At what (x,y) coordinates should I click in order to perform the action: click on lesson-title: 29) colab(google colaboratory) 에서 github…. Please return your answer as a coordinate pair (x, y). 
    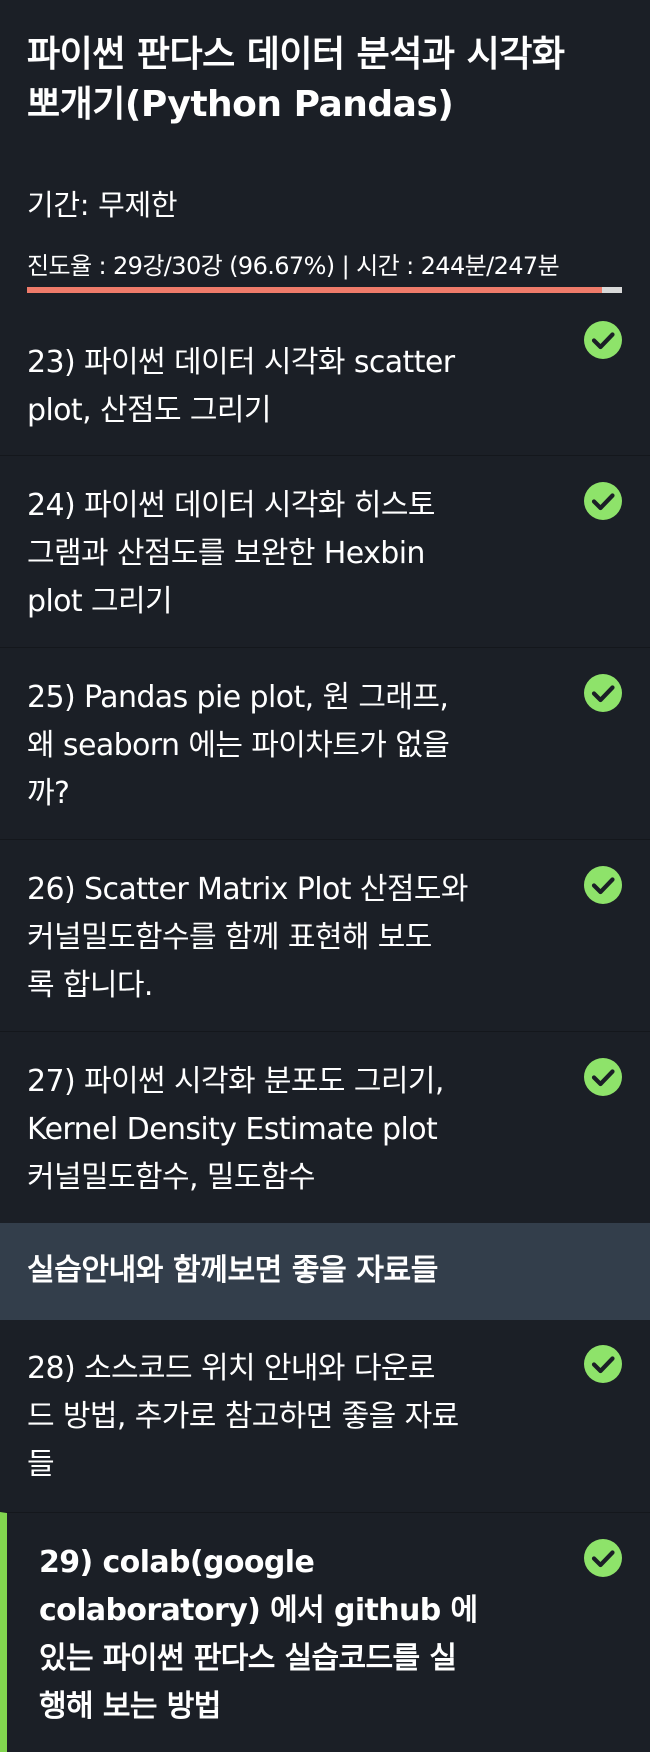
    Looking at the image, I should click on (258, 1634).